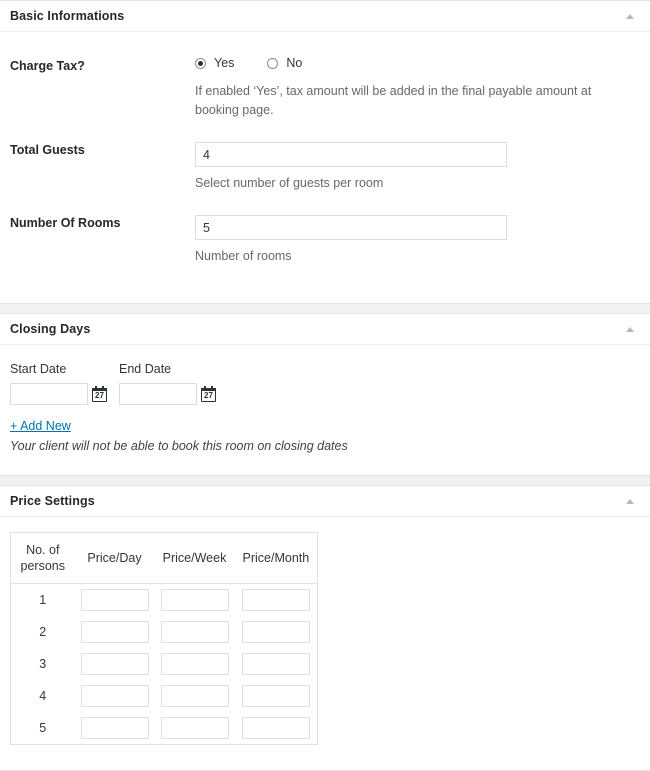 This screenshot has width=650, height=771. Describe the element at coordinates (194, 558) in the screenshot. I see `column-header-price-week: Price/Week` at that location.